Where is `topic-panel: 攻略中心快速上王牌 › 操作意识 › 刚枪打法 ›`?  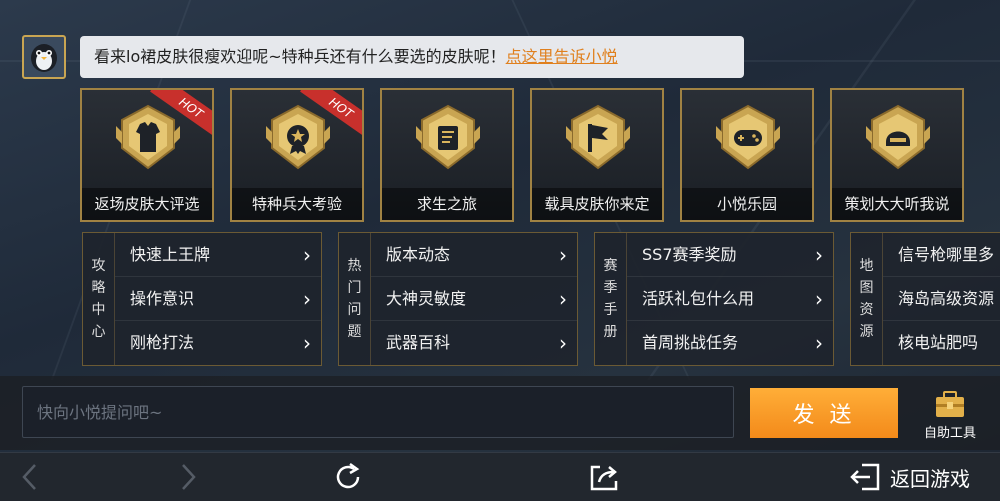 topic-panel: 攻略中心快速上王牌 › 操作意识 › 刚枪打法 › is located at coordinates (202, 299).